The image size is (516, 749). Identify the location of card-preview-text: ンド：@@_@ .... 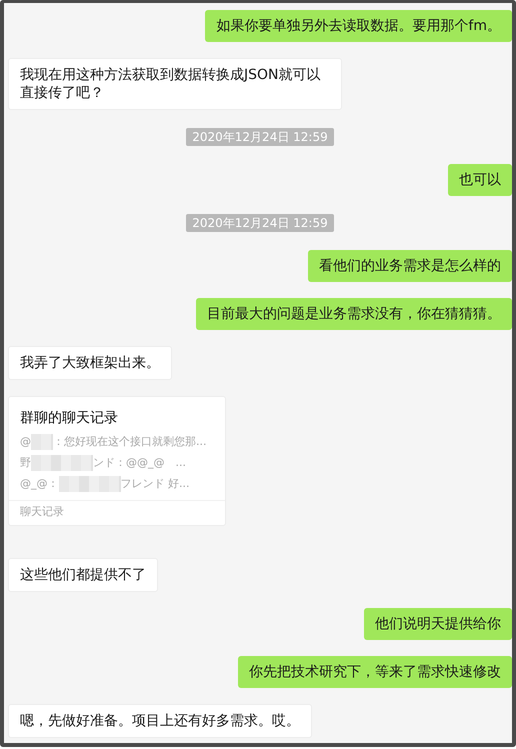
(139, 463).